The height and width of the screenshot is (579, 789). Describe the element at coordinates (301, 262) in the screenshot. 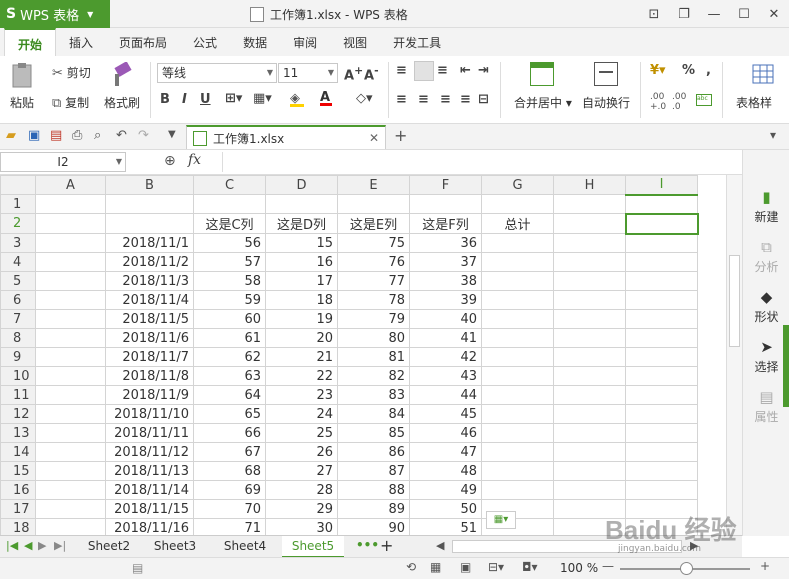

I see `value-cell-d: 16` at that location.